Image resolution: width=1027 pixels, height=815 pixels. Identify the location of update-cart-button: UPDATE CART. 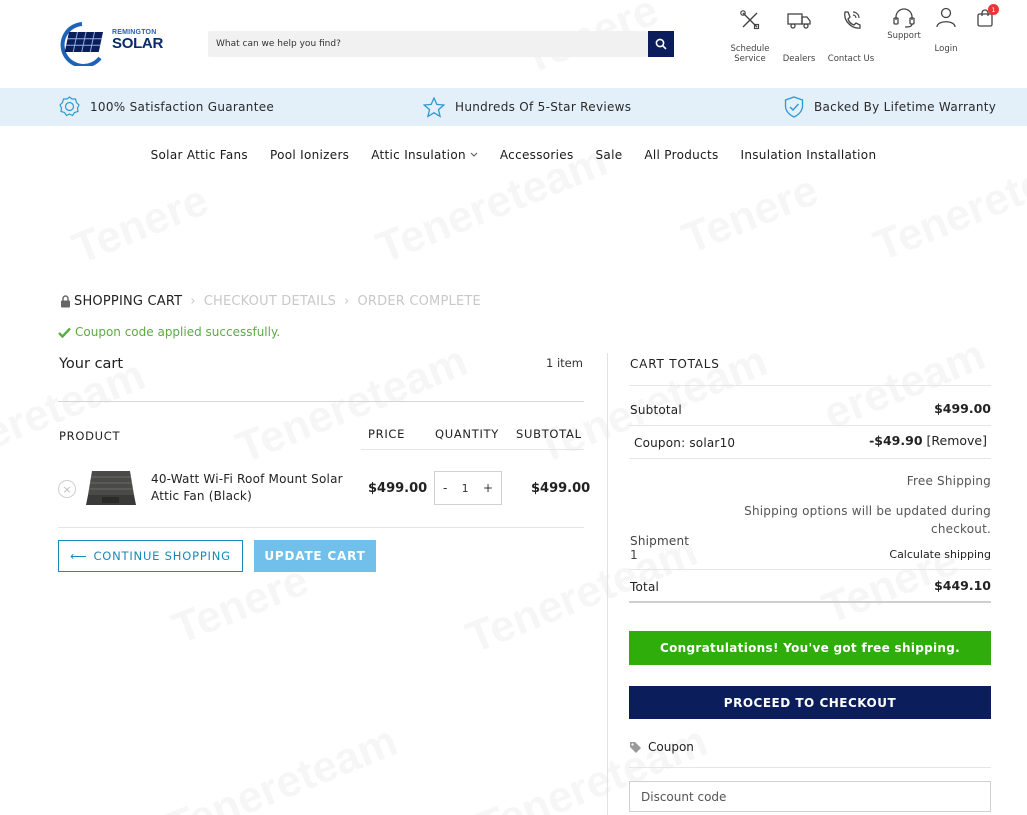
(315, 556).